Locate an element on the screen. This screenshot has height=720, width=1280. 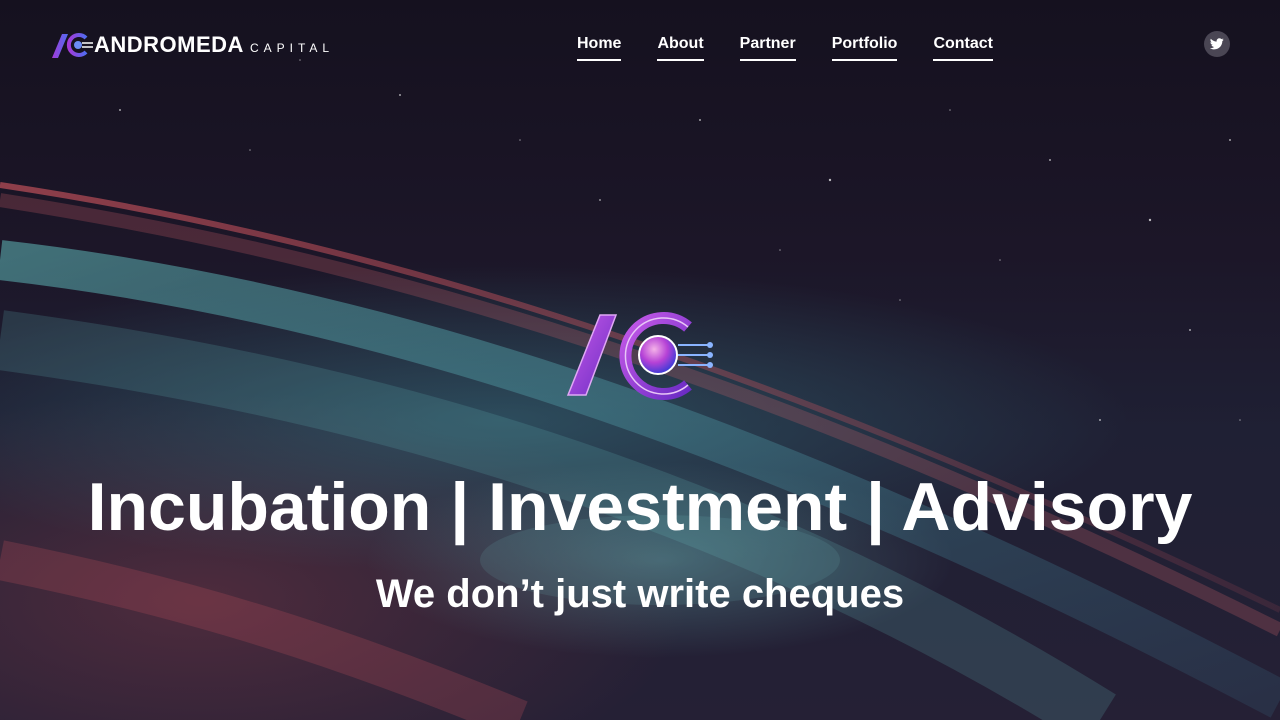
brand-name: ANDROMEDA is located at coordinates (169, 44).